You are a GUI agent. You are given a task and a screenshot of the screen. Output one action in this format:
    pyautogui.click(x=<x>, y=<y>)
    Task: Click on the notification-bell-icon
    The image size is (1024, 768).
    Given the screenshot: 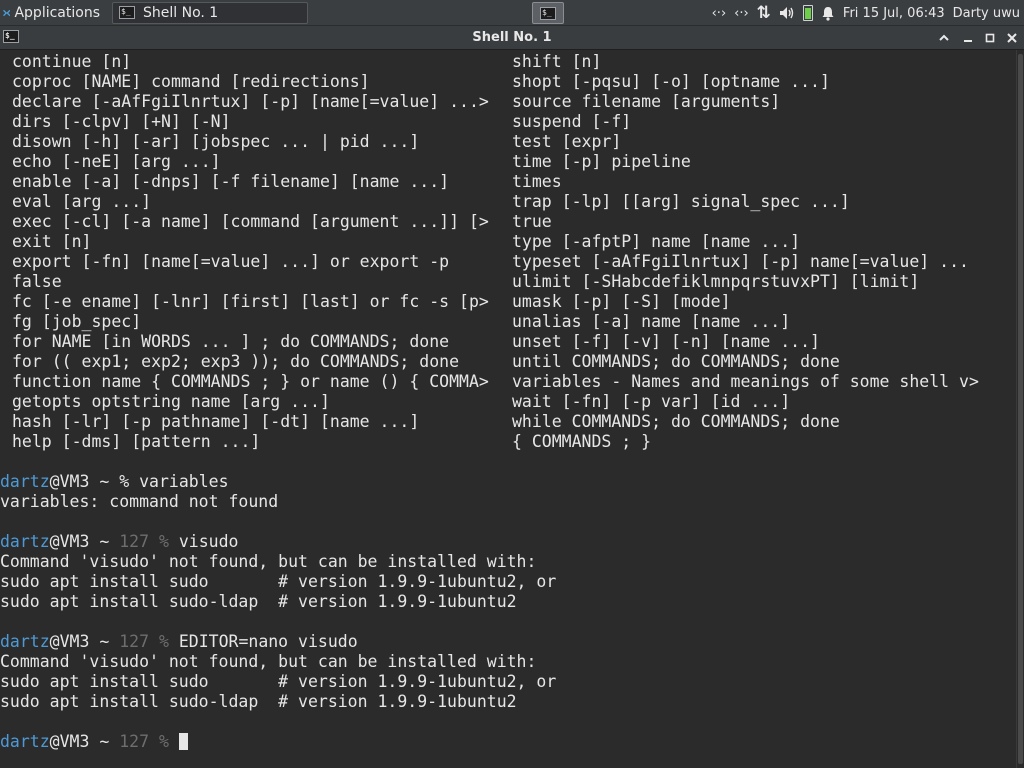 What is the action you would take?
    pyautogui.click(x=828, y=13)
    